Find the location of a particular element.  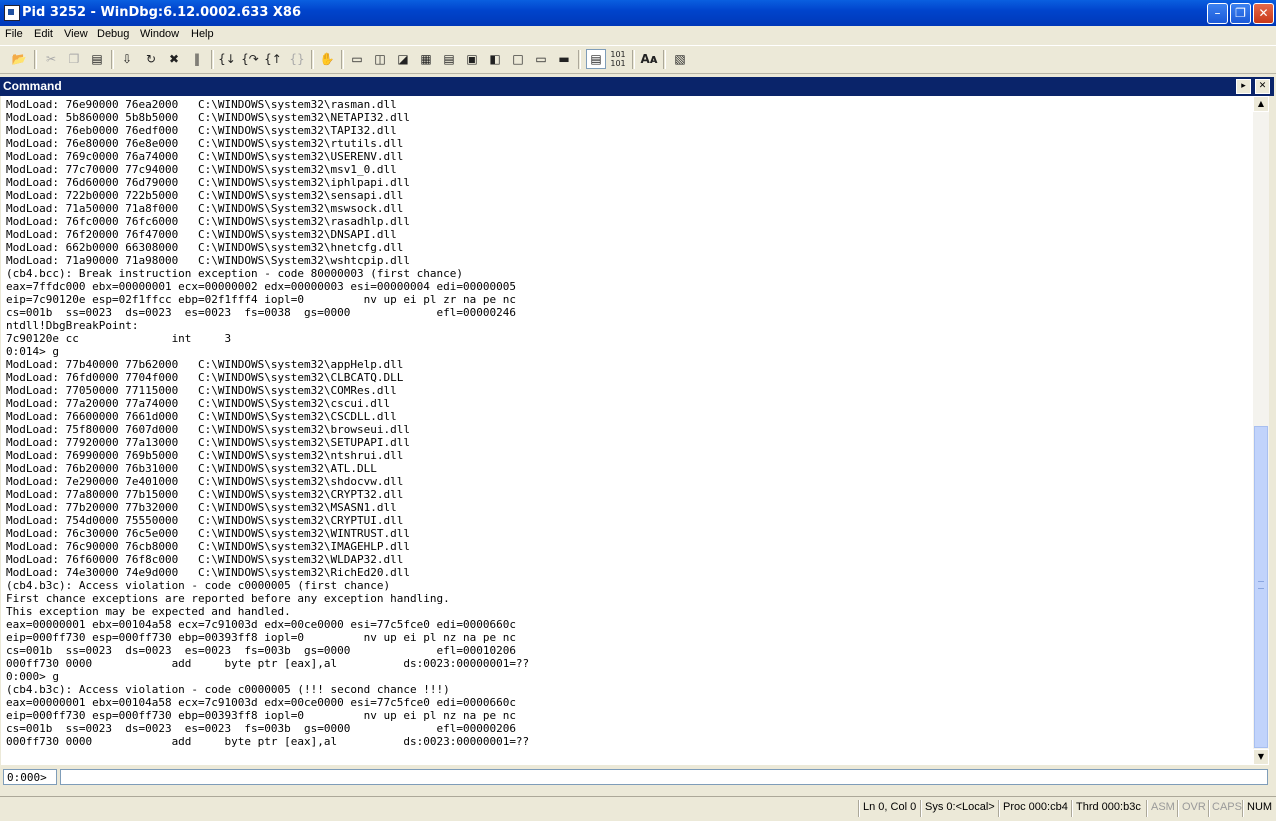

copy-icon: ❐ is located at coordinates (74, 59).